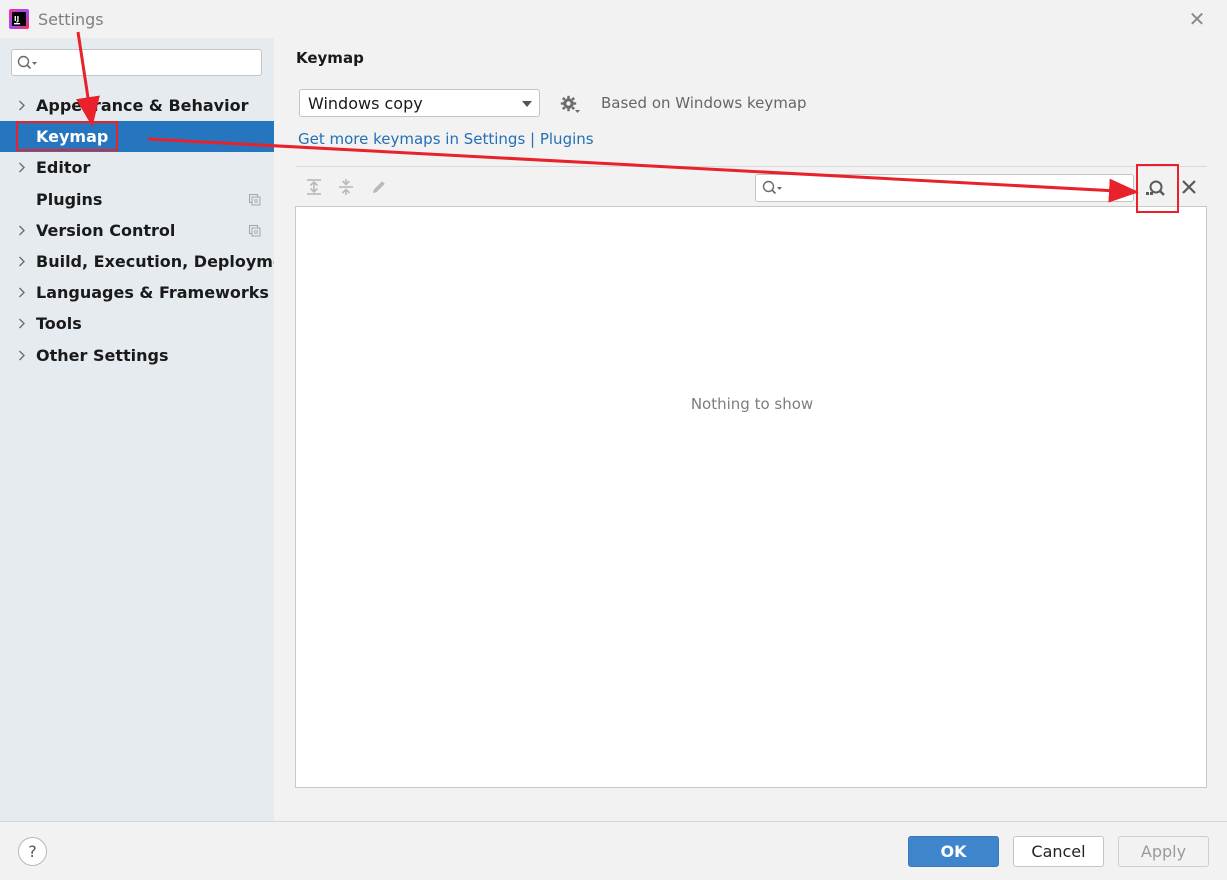 This screenshot has width=1227, height=880. I want to click on sidebar-item-appearance-behavior: Appearance & Behavior, so click(137, 105).